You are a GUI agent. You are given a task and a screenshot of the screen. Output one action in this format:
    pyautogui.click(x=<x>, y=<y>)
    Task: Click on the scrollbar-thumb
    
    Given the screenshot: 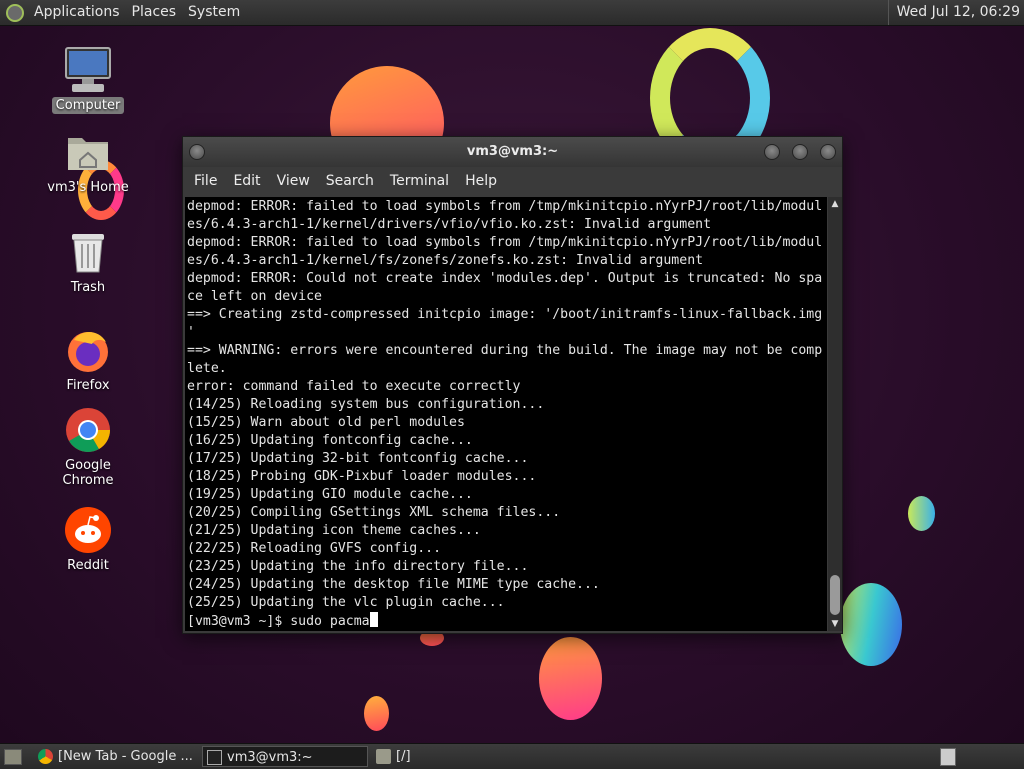 What is the action you would take?
    pyautogui.click(x=835, y=595)
    